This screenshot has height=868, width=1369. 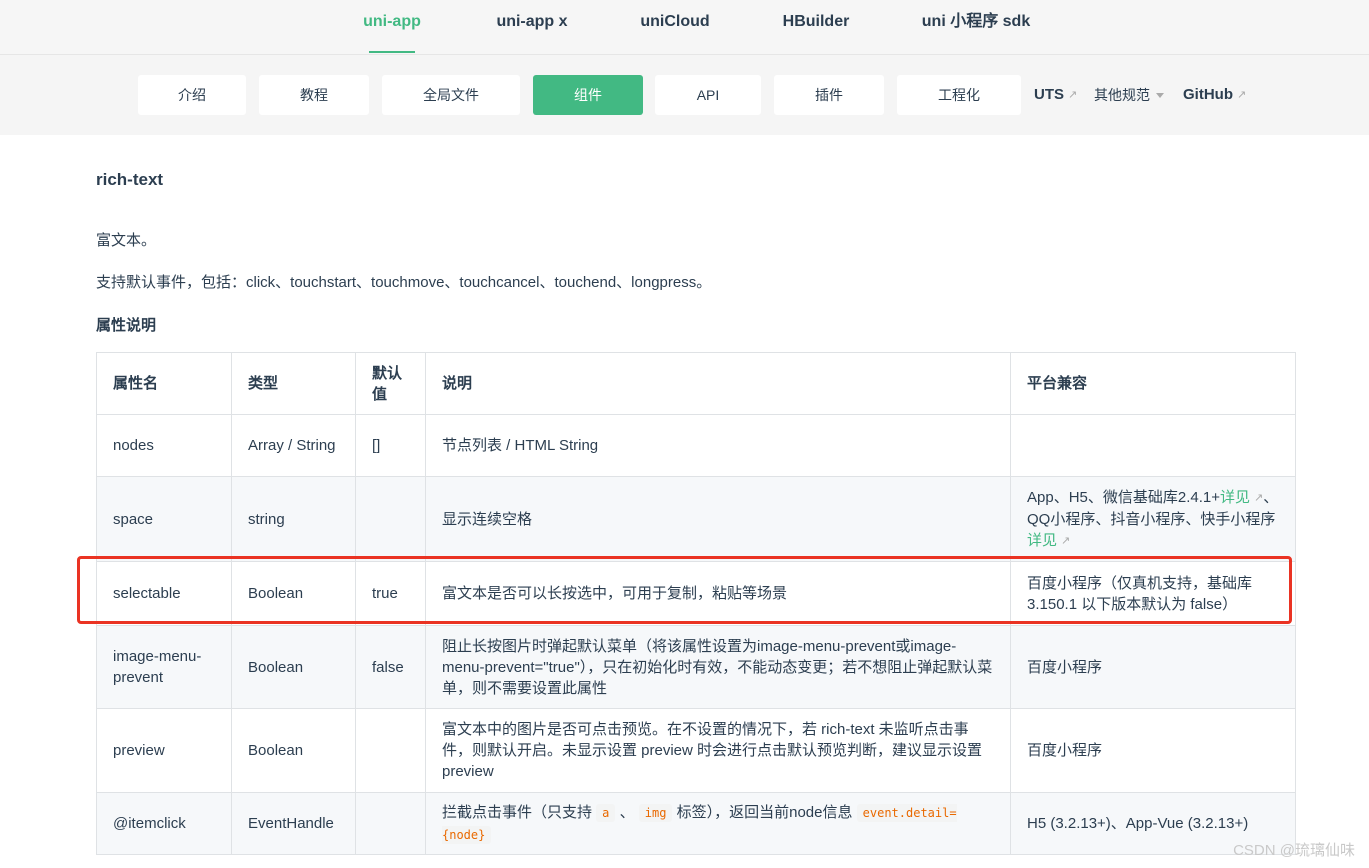 I want to click on github-link: GitHub ↗, so click(x=1214, y=95).